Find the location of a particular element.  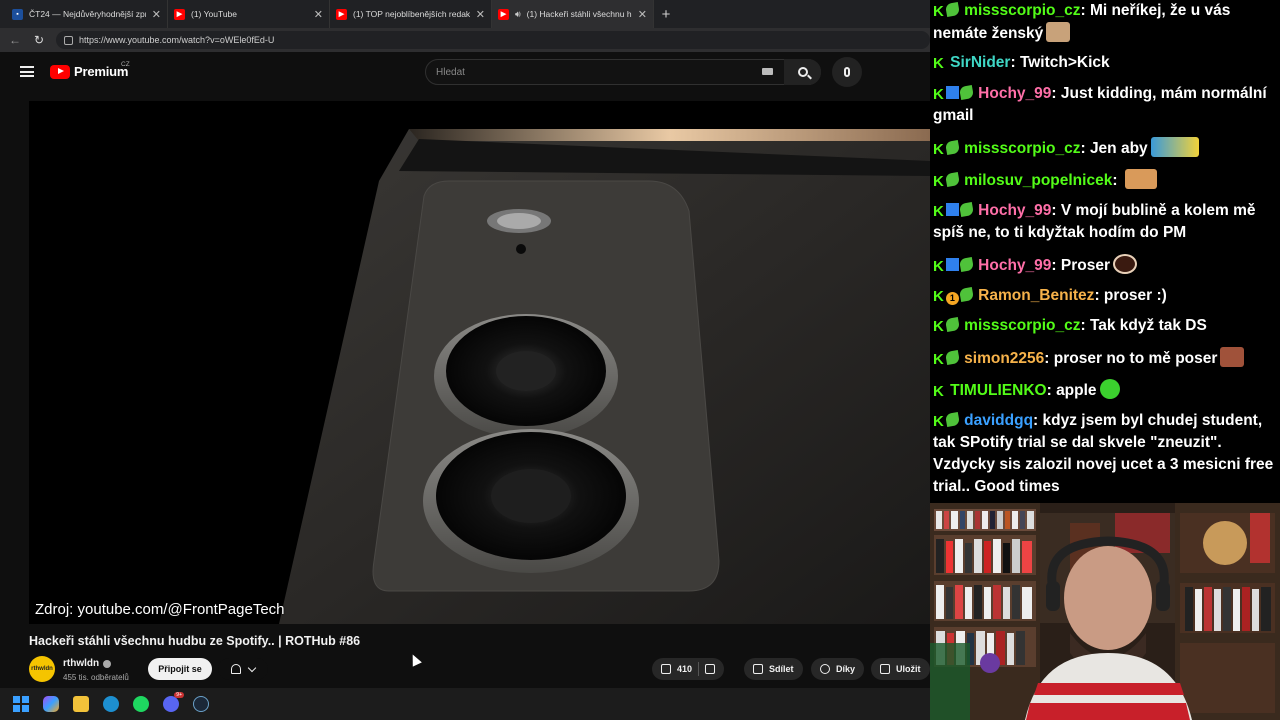

spotify-icon is located at coordinates (141, 704).